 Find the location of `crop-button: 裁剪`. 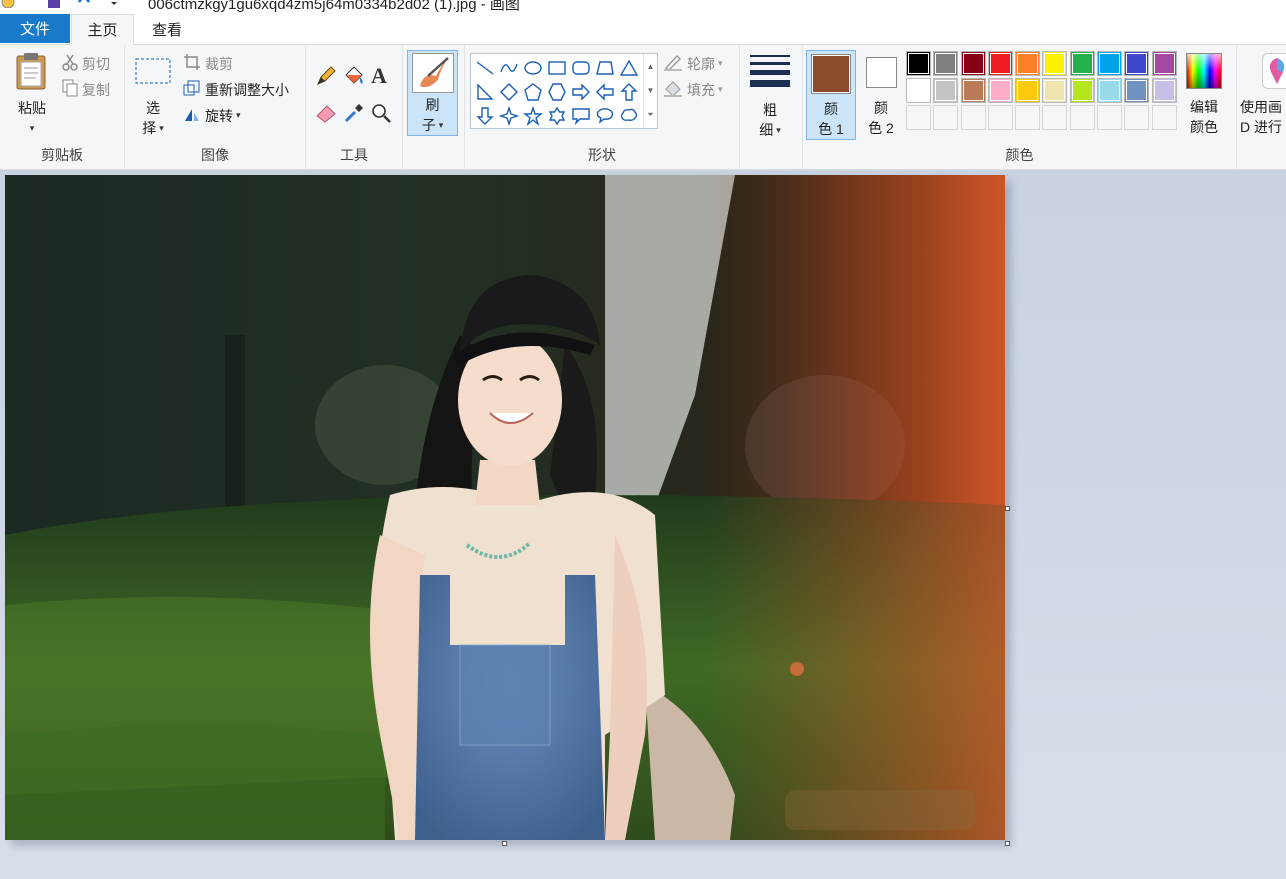

crop-button: 裁剪 is located at coordinates (208, 63).